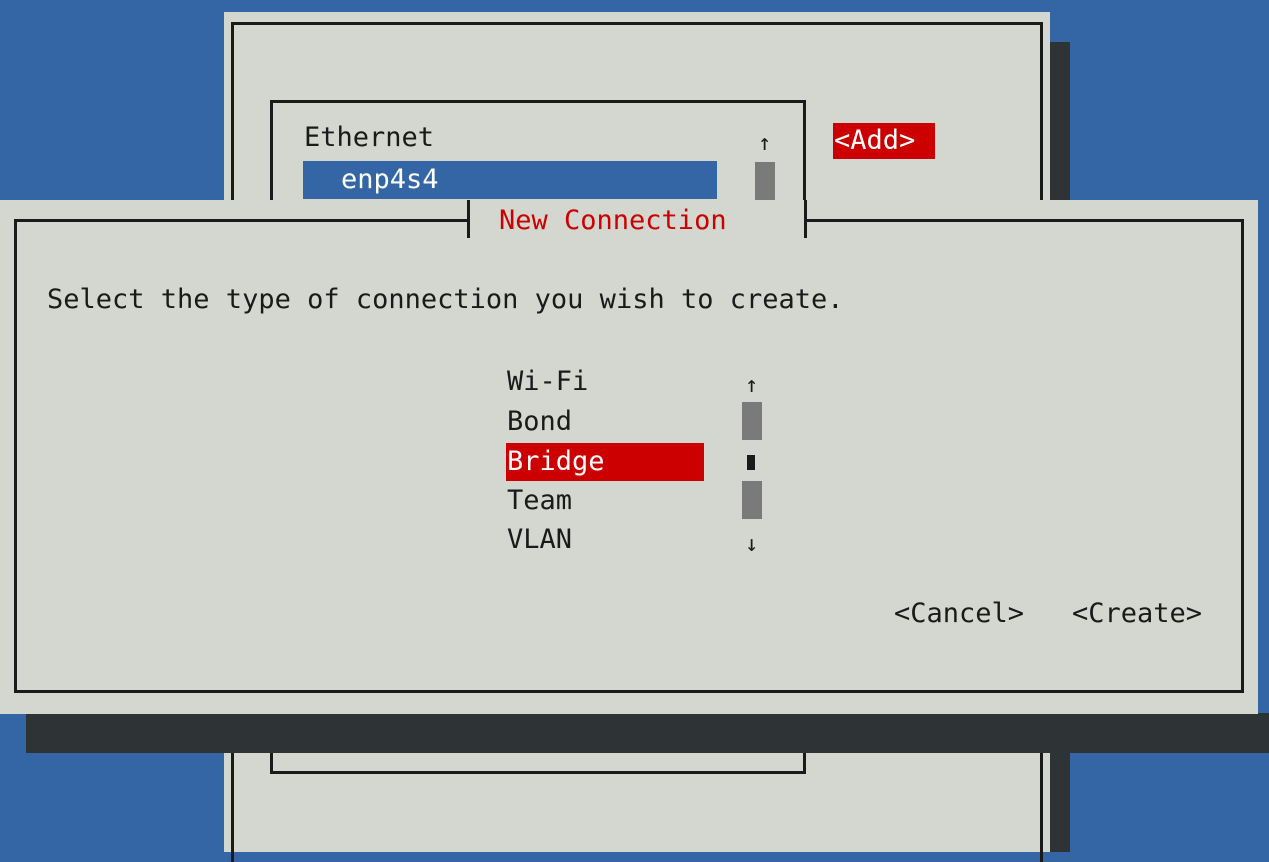  Describe the element at coordinates (15, 456) in the screenshot. I see `dialog-frame-left` at that location.